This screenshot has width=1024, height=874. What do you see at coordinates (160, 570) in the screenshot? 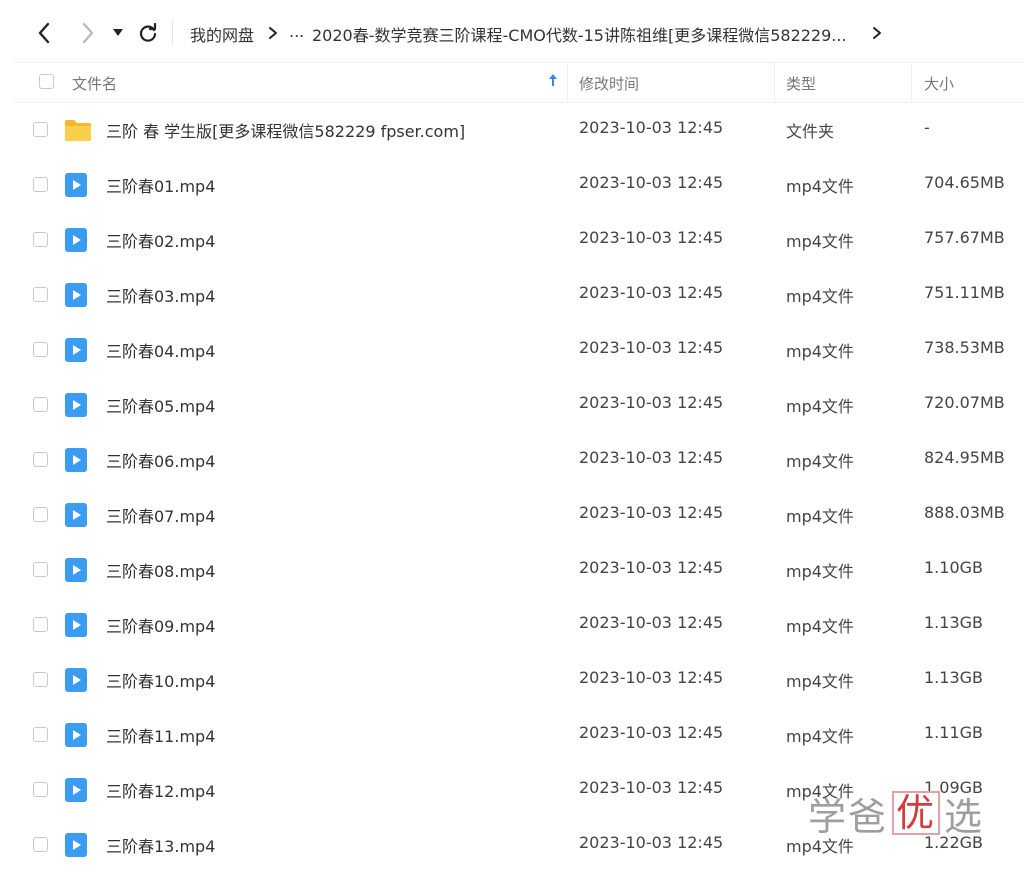
I see `file-name: 三阶春08.mp4` at bounding box center [160, 570].